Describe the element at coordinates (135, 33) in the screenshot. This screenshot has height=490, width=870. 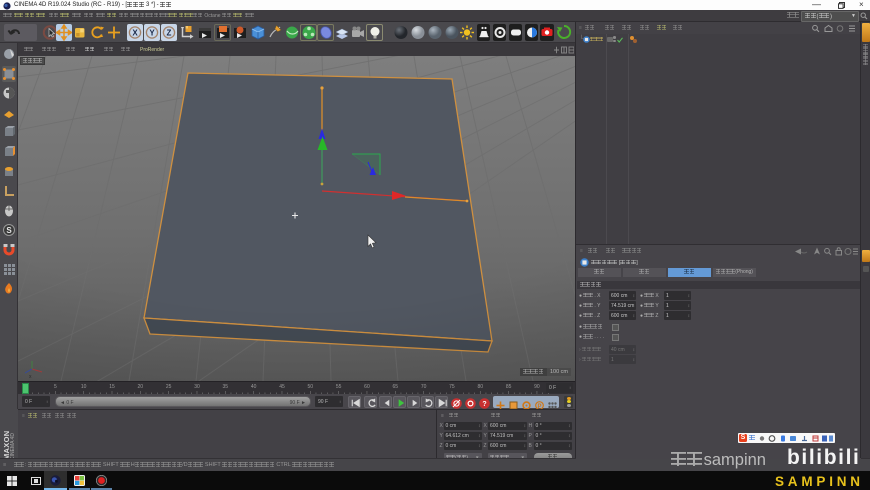
I see `svg-text: X` at that location.